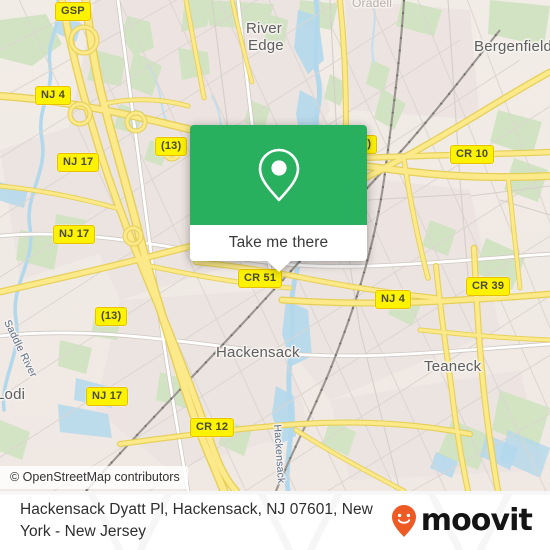 The width and height of the screenshot is (550, 550). Describe the element at coordinates (111, 316) in the screenshot. I see `shield-13-lower: (13)` at that location.